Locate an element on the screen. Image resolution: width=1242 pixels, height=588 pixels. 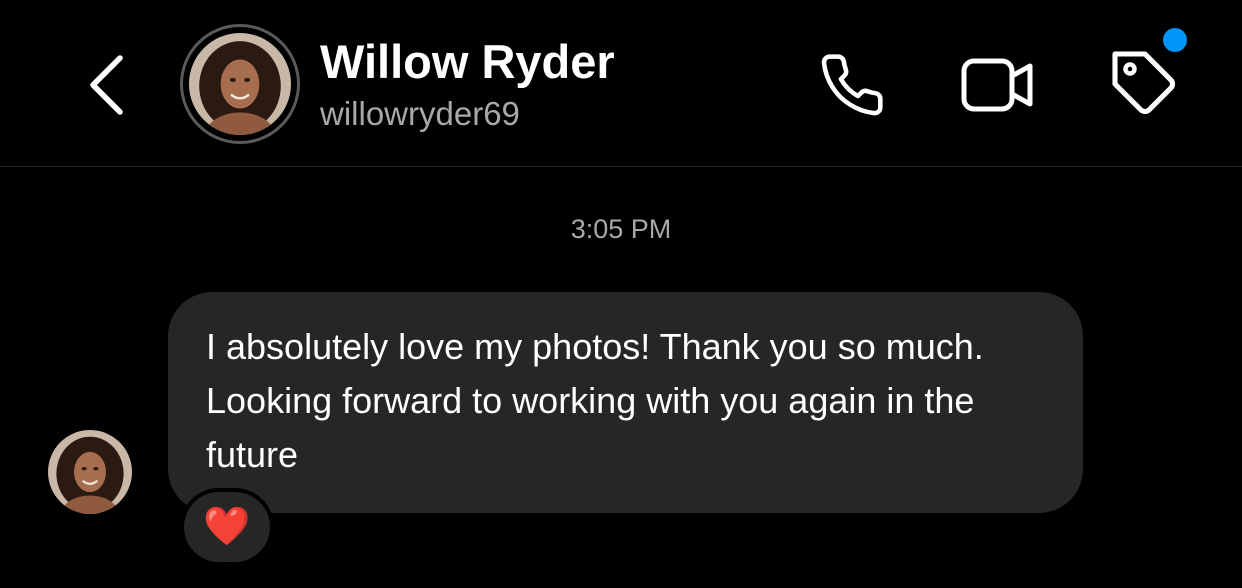
chevron-left-icon is located at coordinates (106, 85).